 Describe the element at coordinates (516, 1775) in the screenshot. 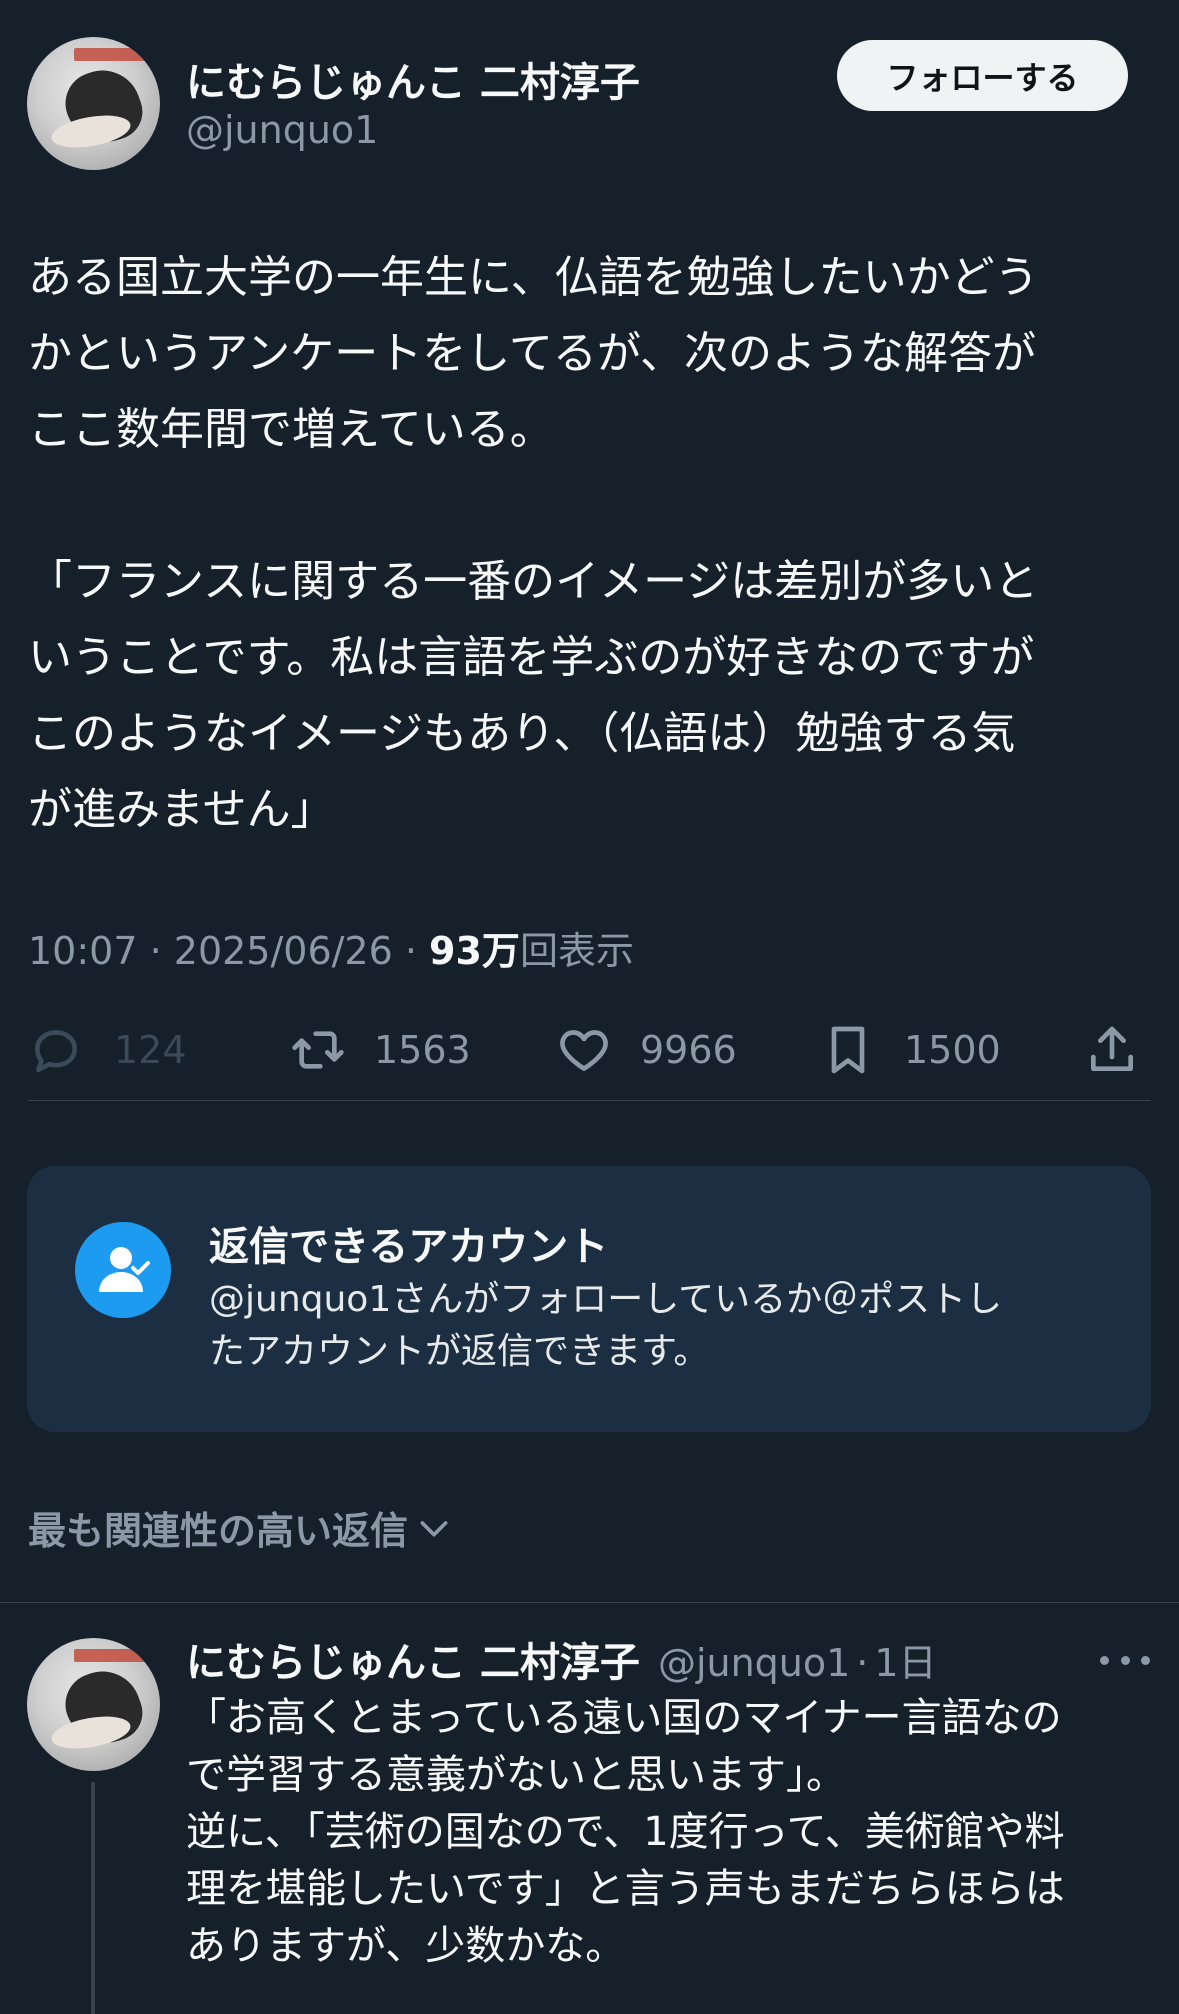

I see `reply-line: で学習する意義がないと思います」。` at that location.